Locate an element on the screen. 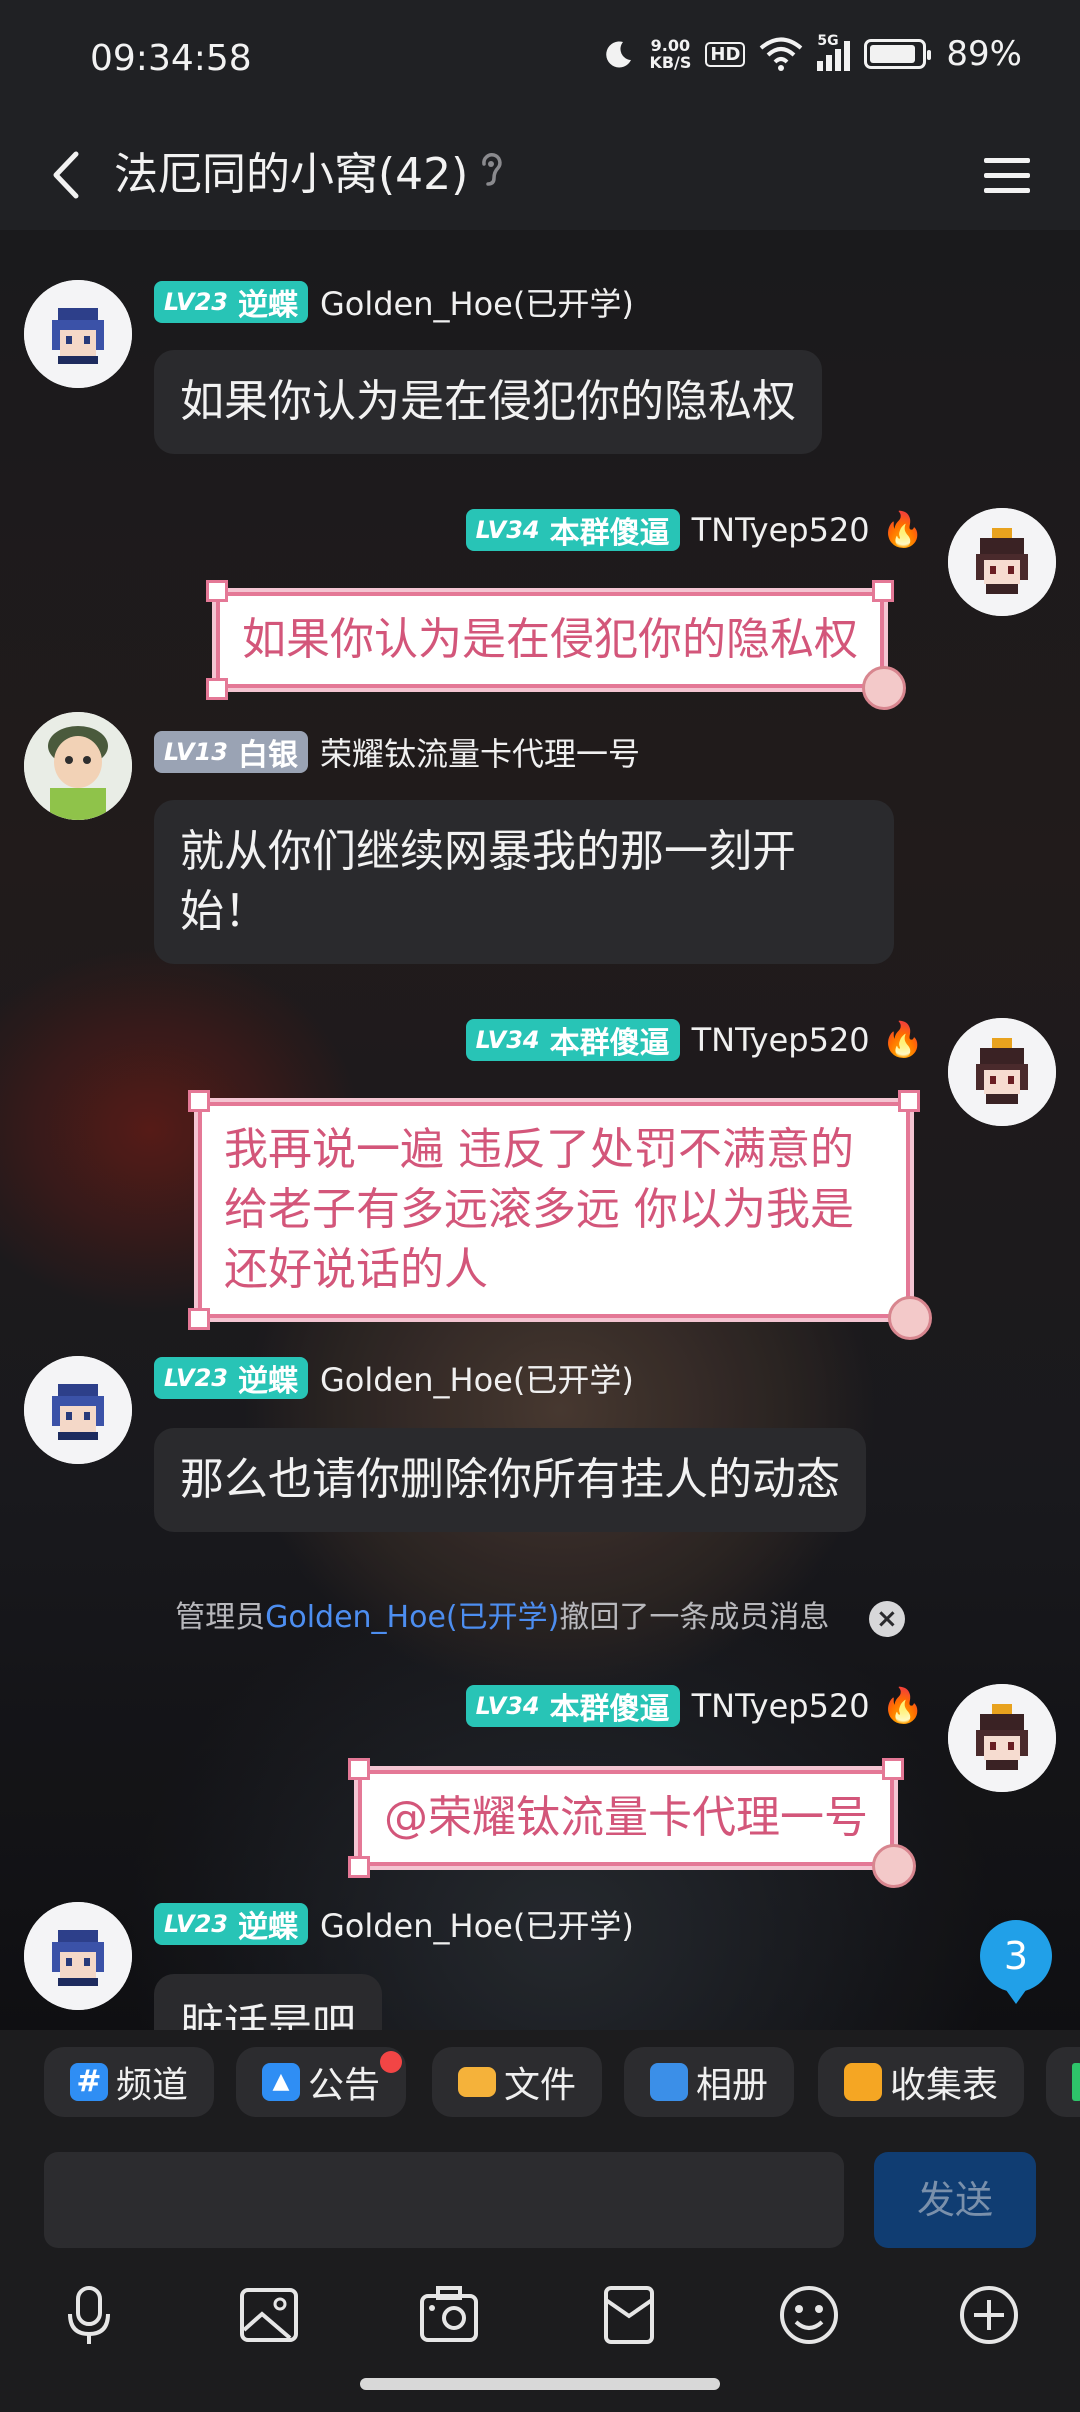 This screenshot has width=1080, height=2412. sender-name: 荣耀钛流量卡代理一号 is located at coordinates (480, 752).